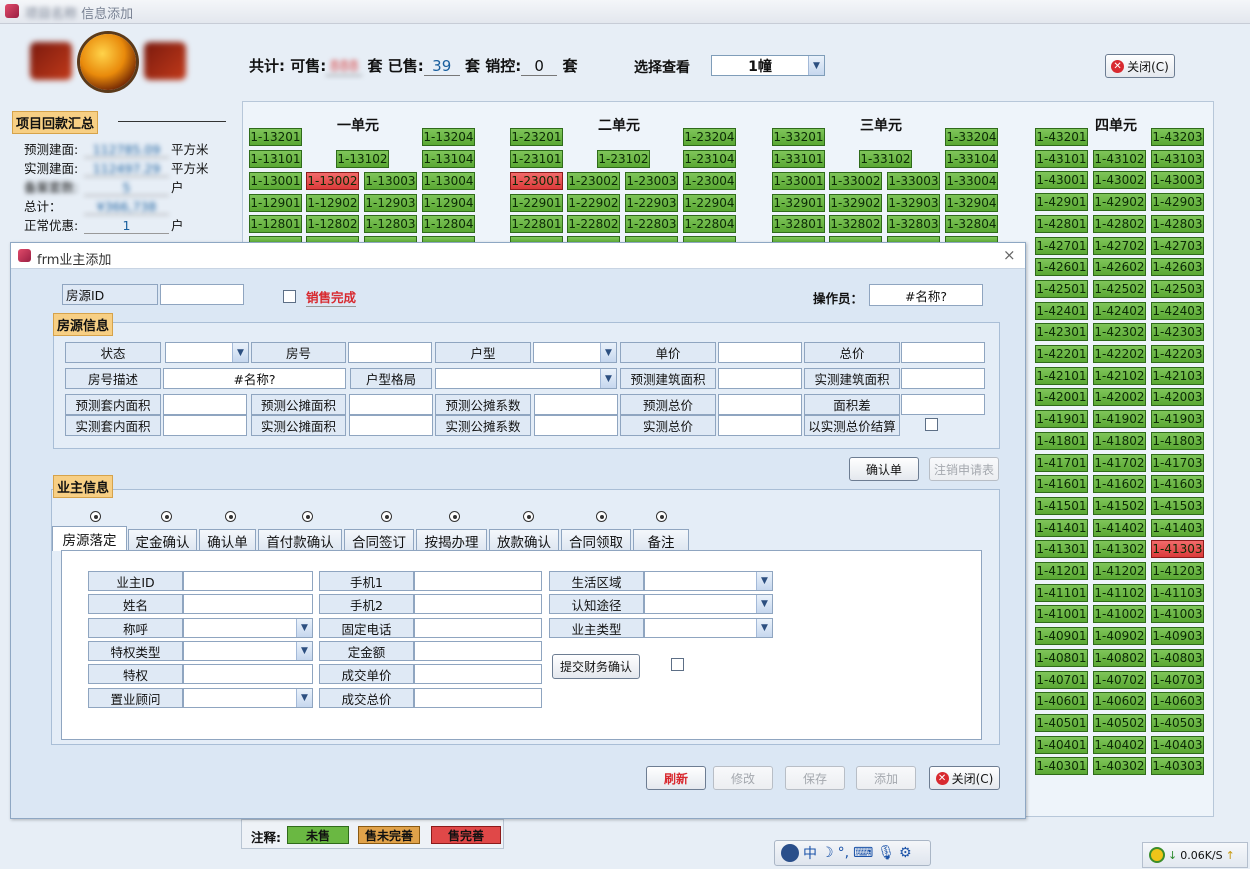  What do you see at coordinates (1061, 223) in the screenshot?
I see `unit-cell: 1-42801` at bounding box center [1061, 223].